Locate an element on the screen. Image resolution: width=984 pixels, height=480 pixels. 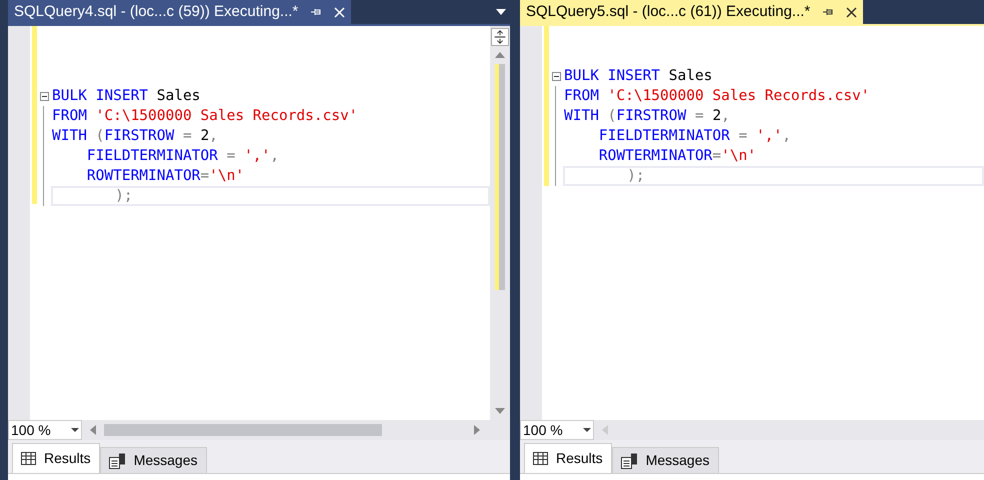
scroll-down-icon is located at coordinates (500, 411).